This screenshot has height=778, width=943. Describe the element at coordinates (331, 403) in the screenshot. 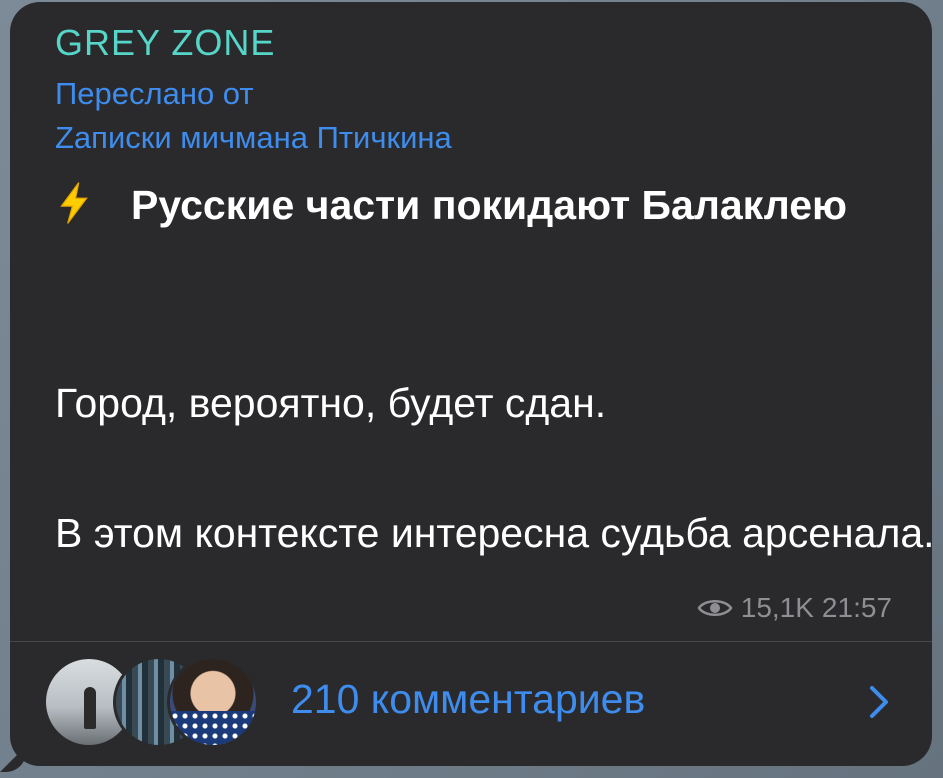

I see `message-paragraph-1: Город, вероятно, будет сдан.` at that location.